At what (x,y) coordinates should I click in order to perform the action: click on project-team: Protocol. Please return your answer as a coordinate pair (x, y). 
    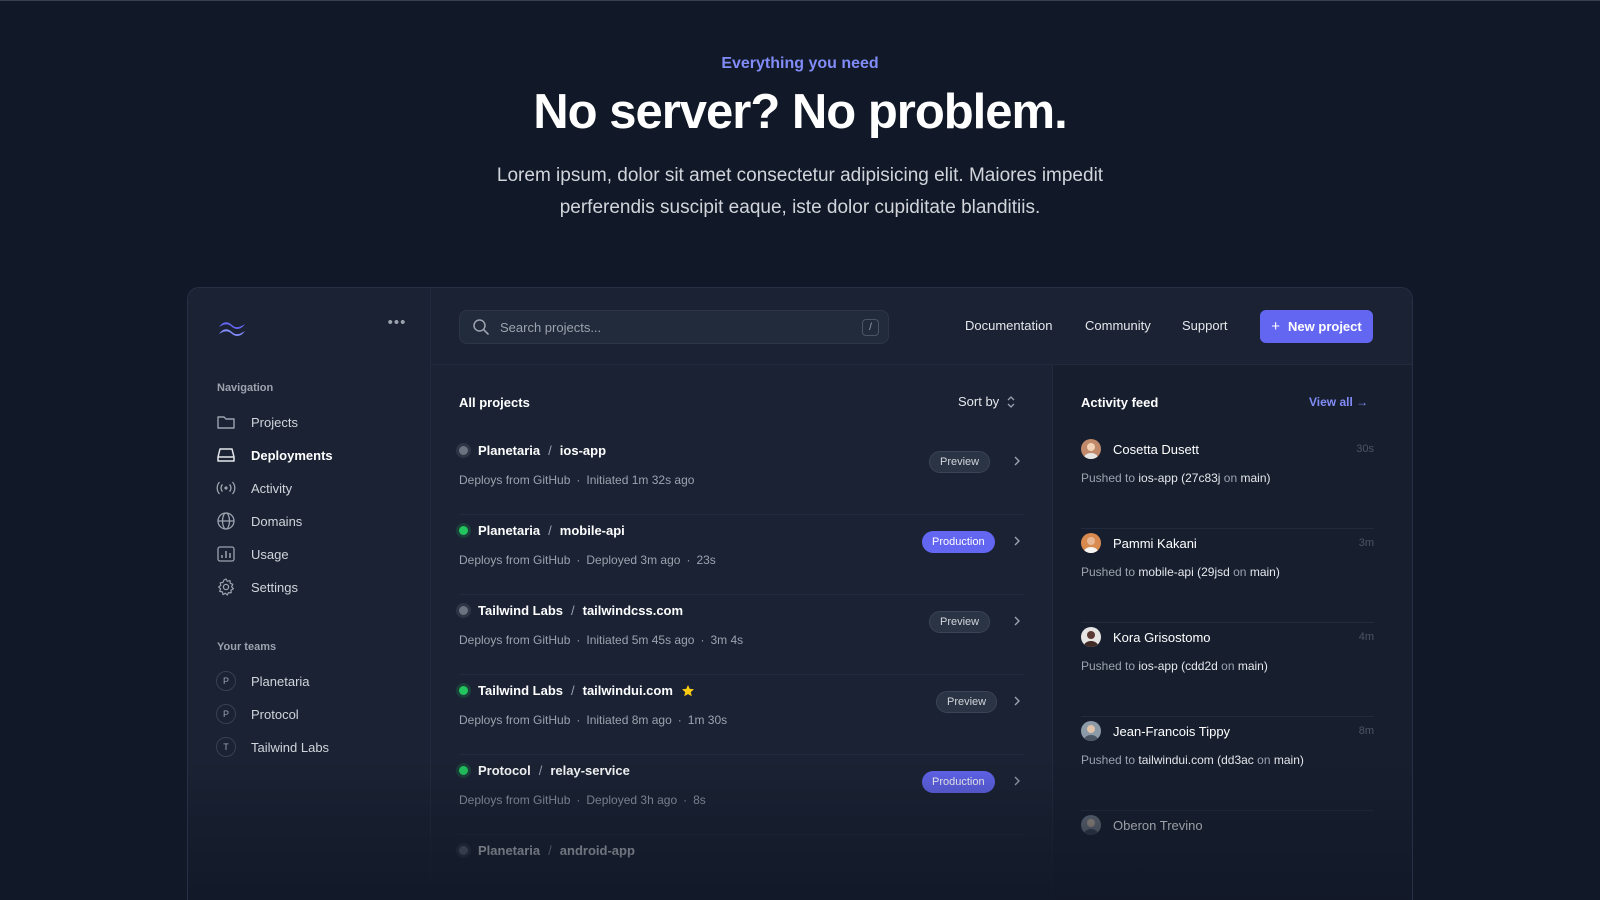
    Looking at the image, I should click on (504, 770).